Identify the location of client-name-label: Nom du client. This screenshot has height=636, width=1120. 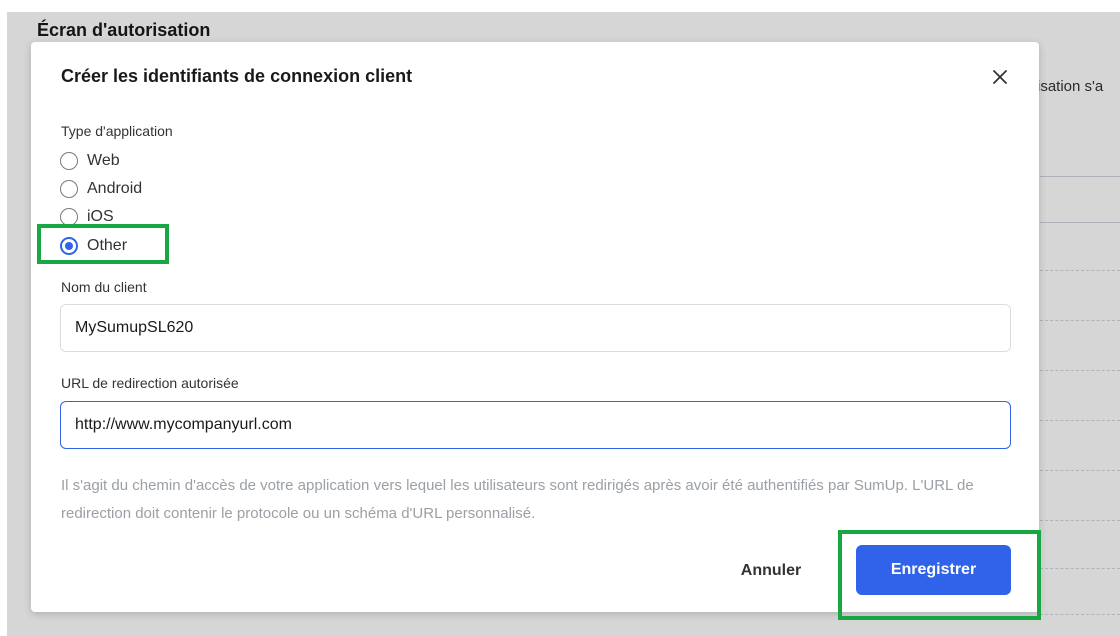
(104, 287).